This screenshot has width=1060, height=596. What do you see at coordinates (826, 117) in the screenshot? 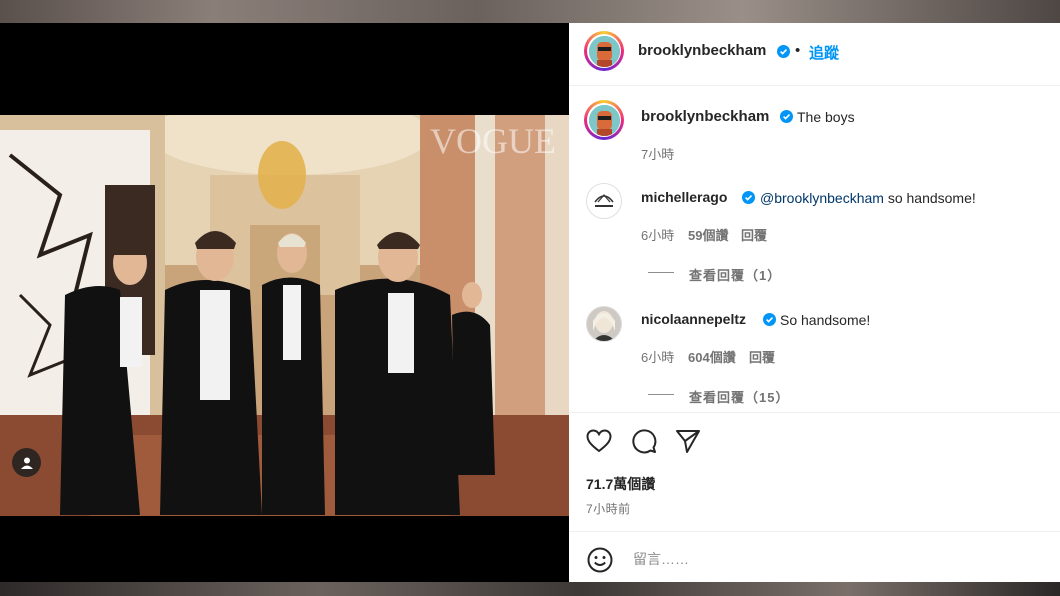
I see `caption-text: The boys` at bounding box center [826, 117].